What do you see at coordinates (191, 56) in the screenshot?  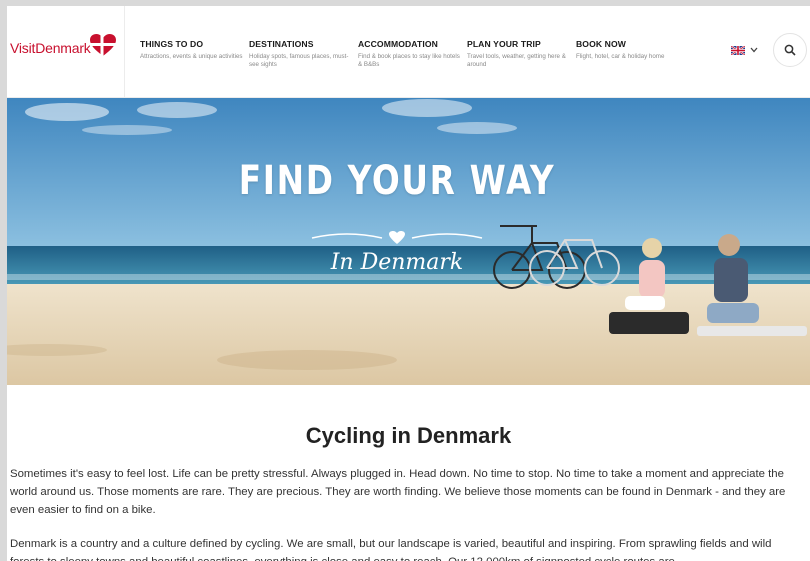 I see `nav-subtitle: Attractions, events & unique activities` at bounding box center [191, 56].